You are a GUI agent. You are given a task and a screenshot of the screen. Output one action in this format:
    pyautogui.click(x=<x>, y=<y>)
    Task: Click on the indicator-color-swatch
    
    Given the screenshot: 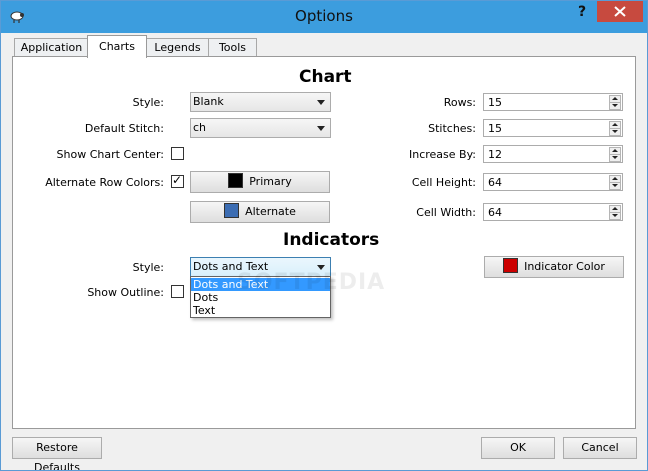 What is the action you would take?
    pyautogui.click(x=511, y=265)
    